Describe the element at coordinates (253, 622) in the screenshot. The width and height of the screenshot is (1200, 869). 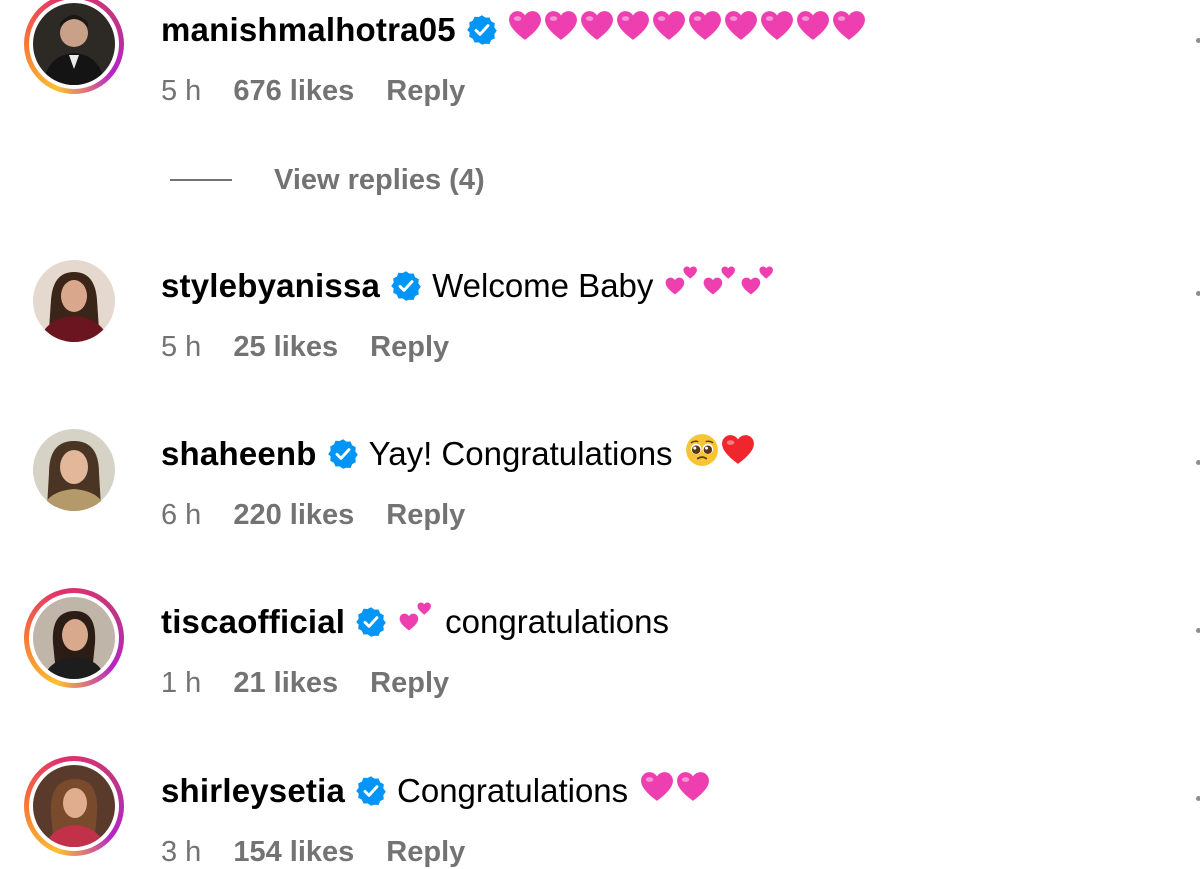
I see `comment-username: tiscaofficial` at that location.